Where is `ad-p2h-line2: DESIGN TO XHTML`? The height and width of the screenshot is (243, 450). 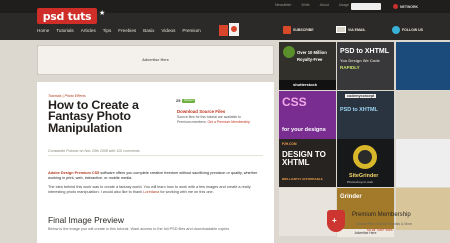 ad-p2h-line2: DESIGN TO XHTML is located at coordinates (304, 158).